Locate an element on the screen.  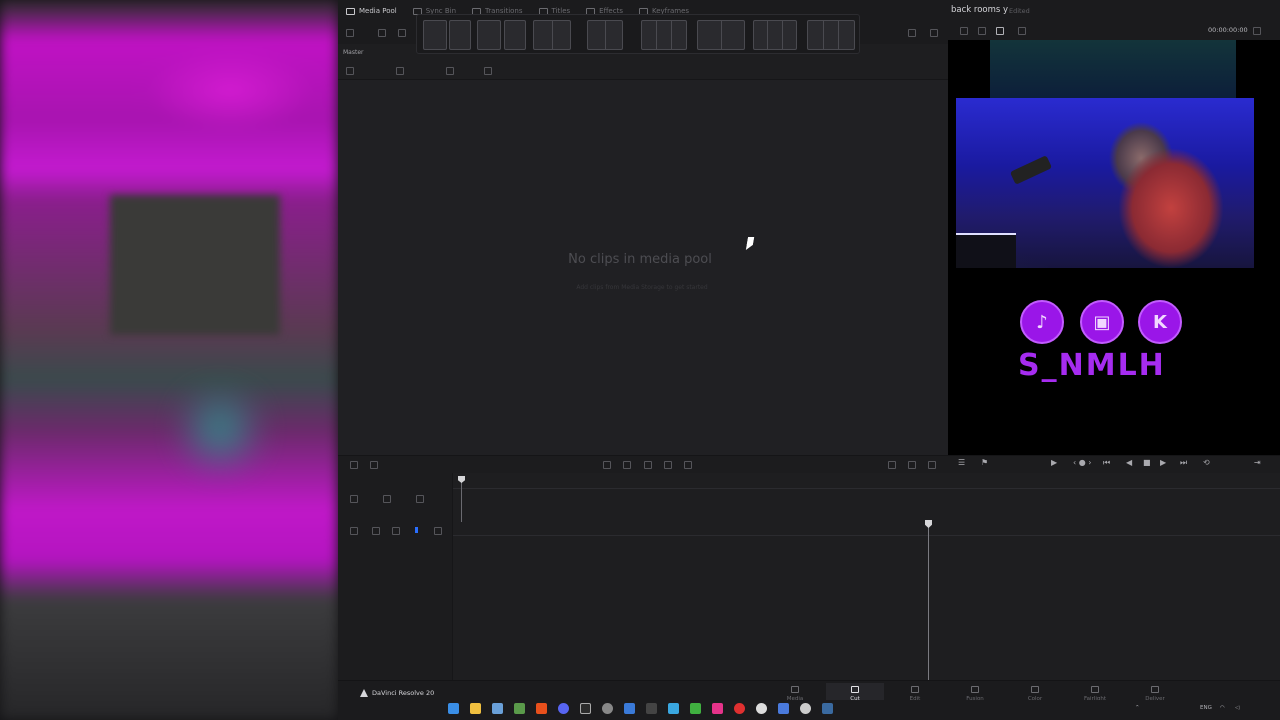
layout-four-col is located at coordinates (775, 35).